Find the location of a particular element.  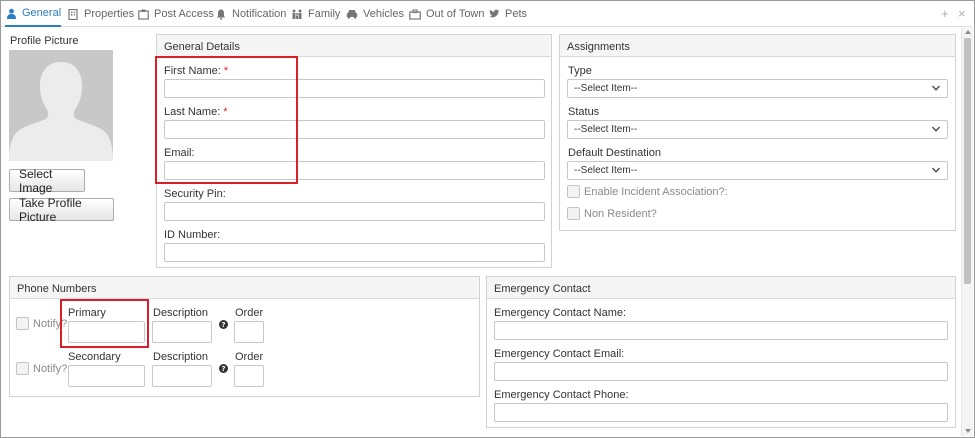

tab-post-access: Post Access is located at coordinates (175, 14).